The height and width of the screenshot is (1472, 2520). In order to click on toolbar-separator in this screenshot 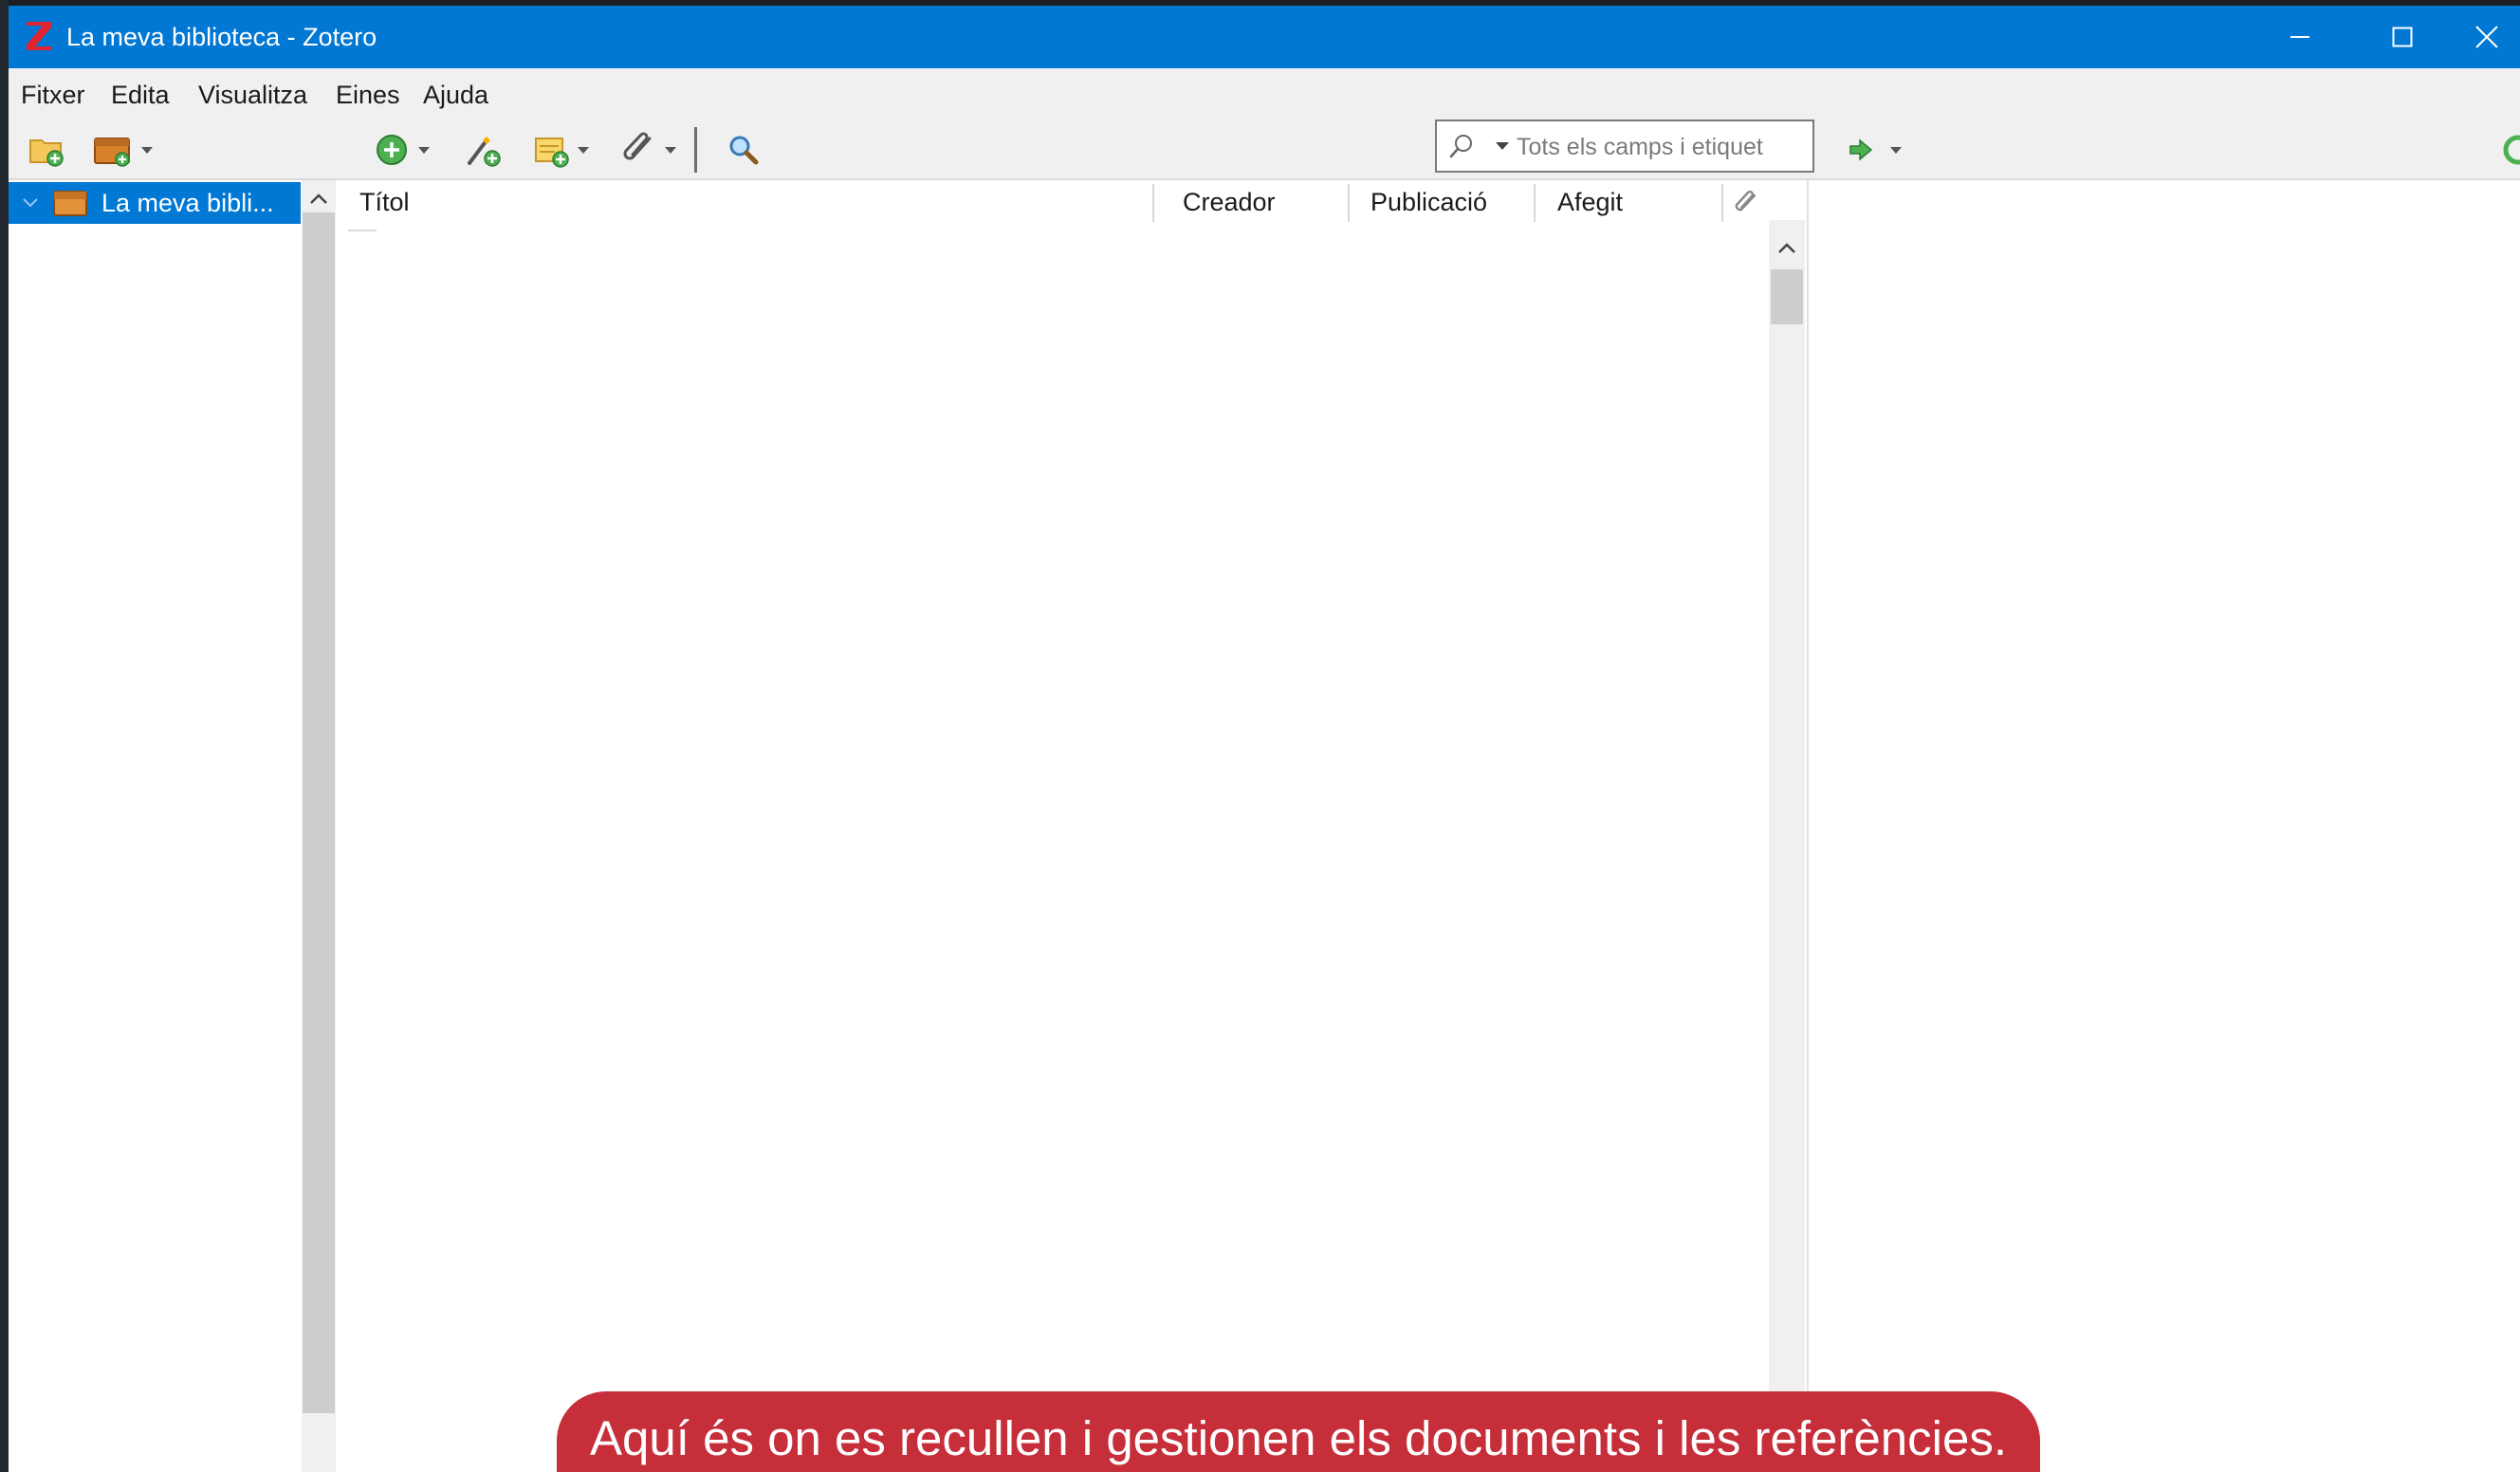, I will do `click(695, 150)`.